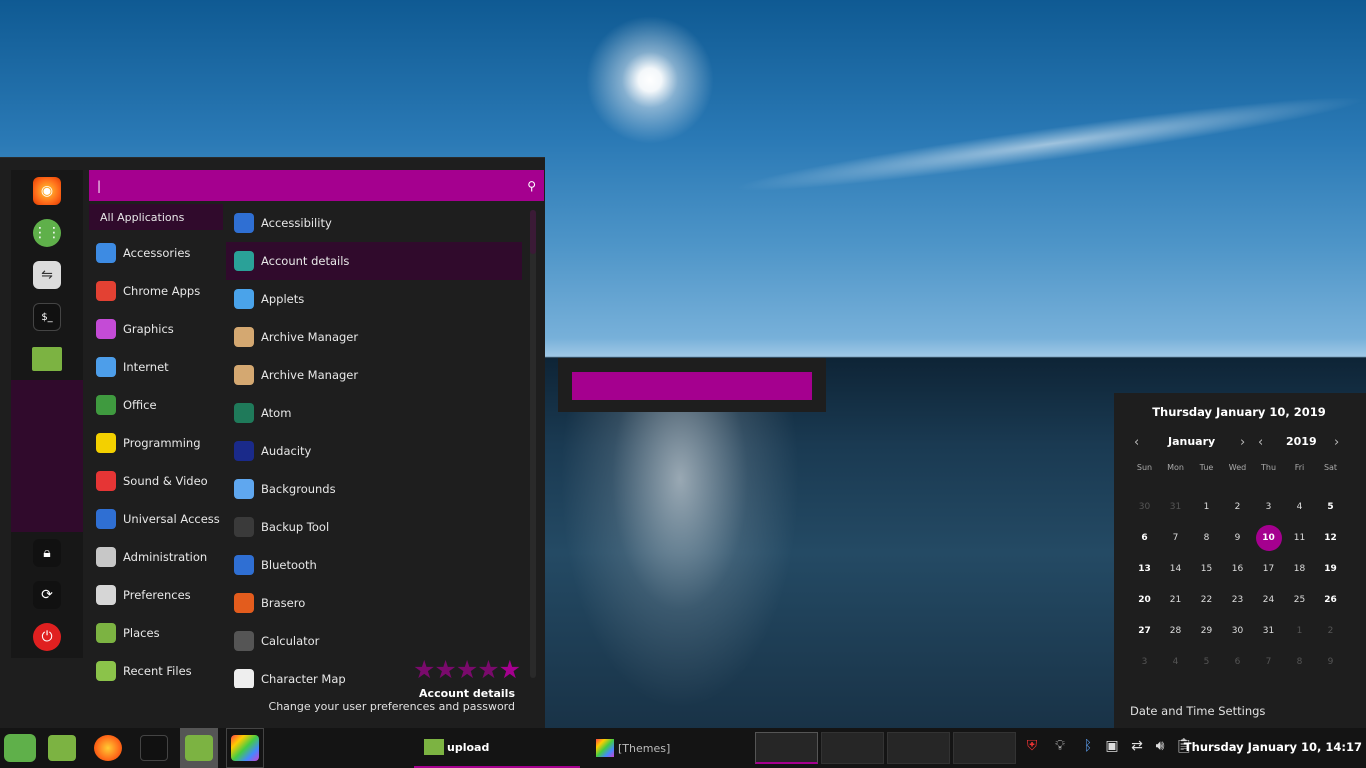 This screenshot has height=768, width=1366. Describe the element at coordinates (1268, 537) in the screenshot. I see `calendar-today: 10` at that location.